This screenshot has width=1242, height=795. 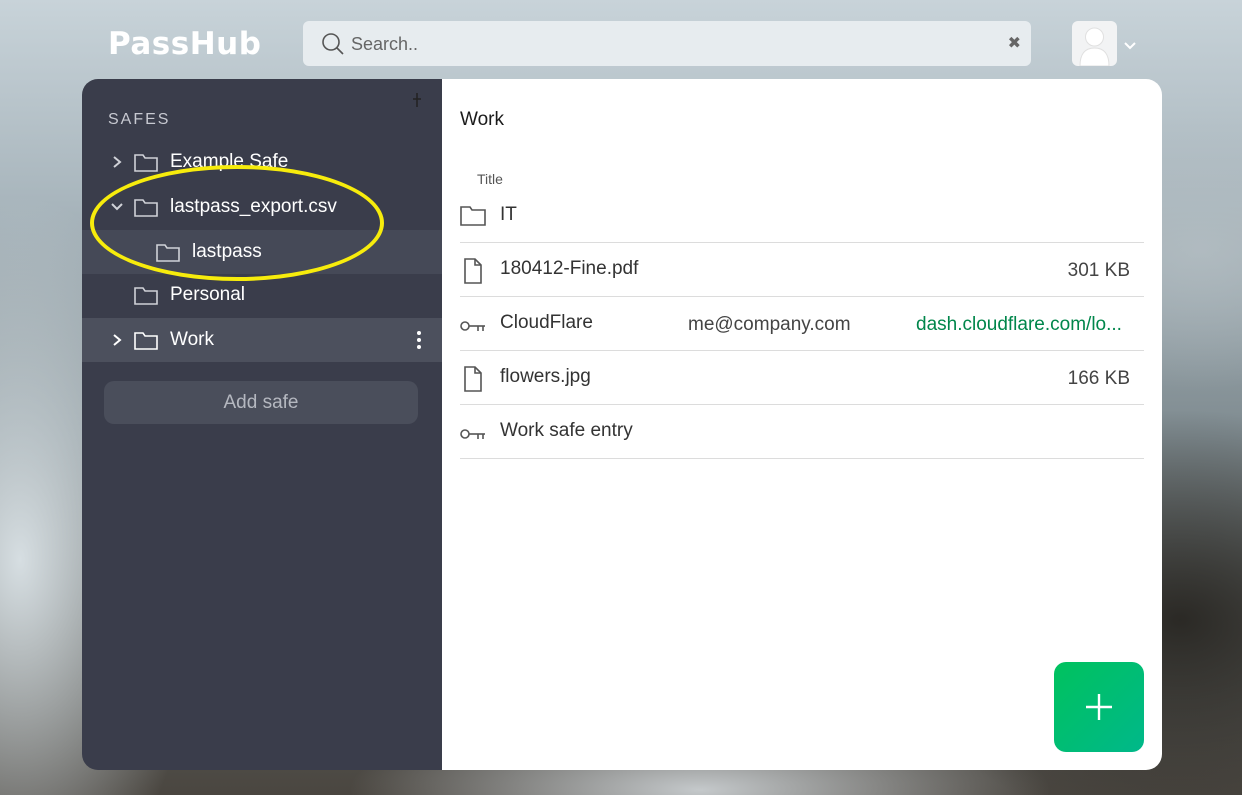 I want to click on clear-search-icon: ✖, so click(x=1014, y=43).